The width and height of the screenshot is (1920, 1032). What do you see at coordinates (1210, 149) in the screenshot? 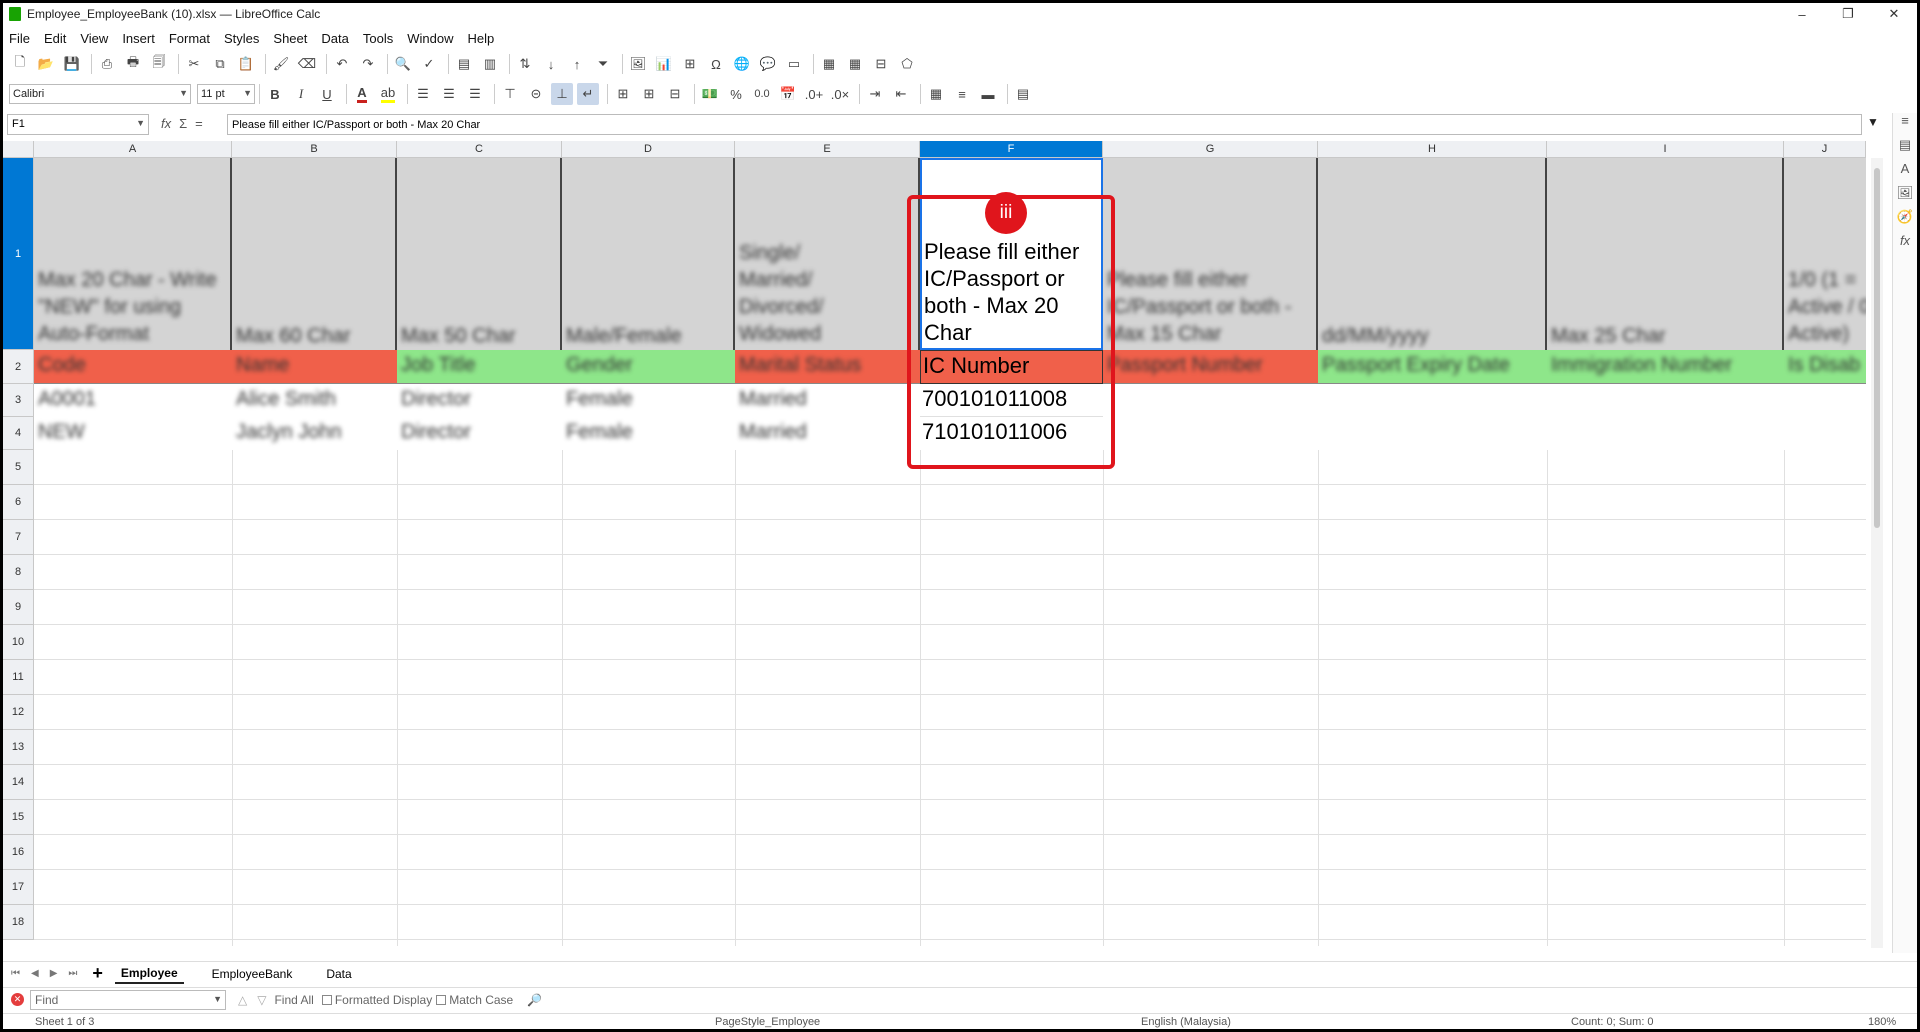
I see `column-header-g: G` at bounding box center [1210, 149].